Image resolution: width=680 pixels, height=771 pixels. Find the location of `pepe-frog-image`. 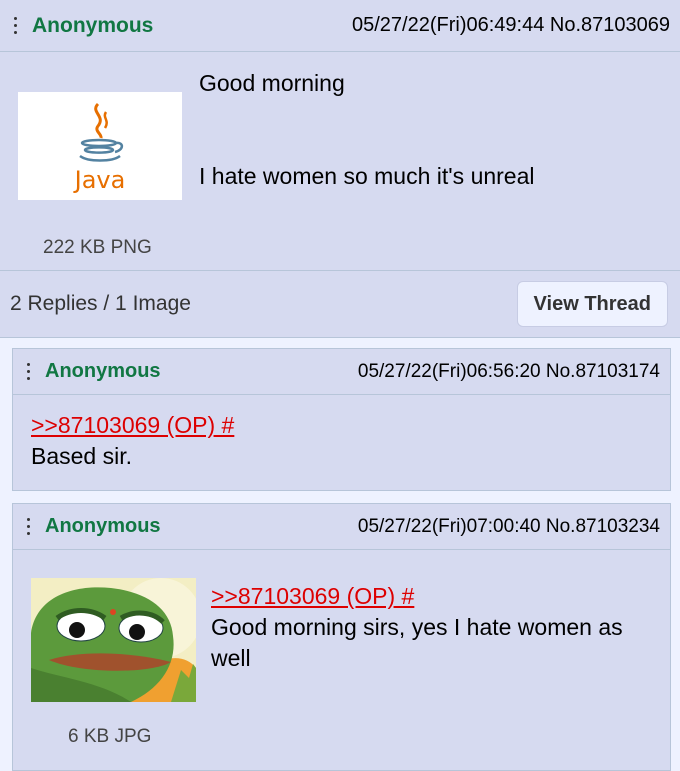

pepe-frog-image is located at coordinates (113, 640).